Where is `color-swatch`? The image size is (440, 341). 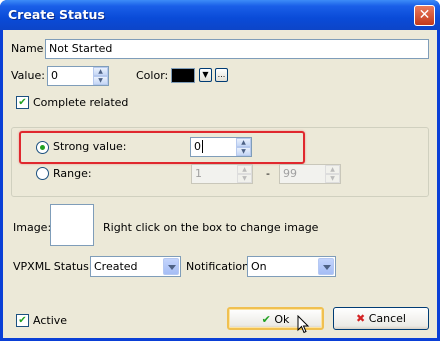 color-swatch is located at coordinates (183, 75).